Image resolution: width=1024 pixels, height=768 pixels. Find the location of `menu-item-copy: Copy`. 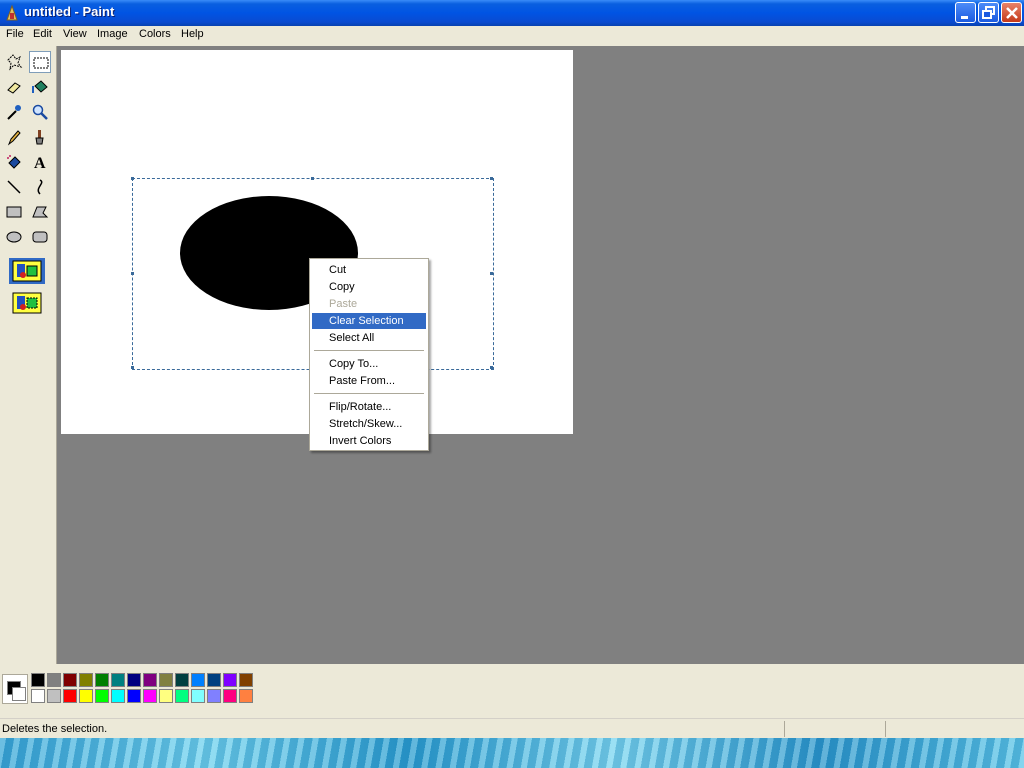

menu-item-copy: Copy is located at coordinates (369, 287).